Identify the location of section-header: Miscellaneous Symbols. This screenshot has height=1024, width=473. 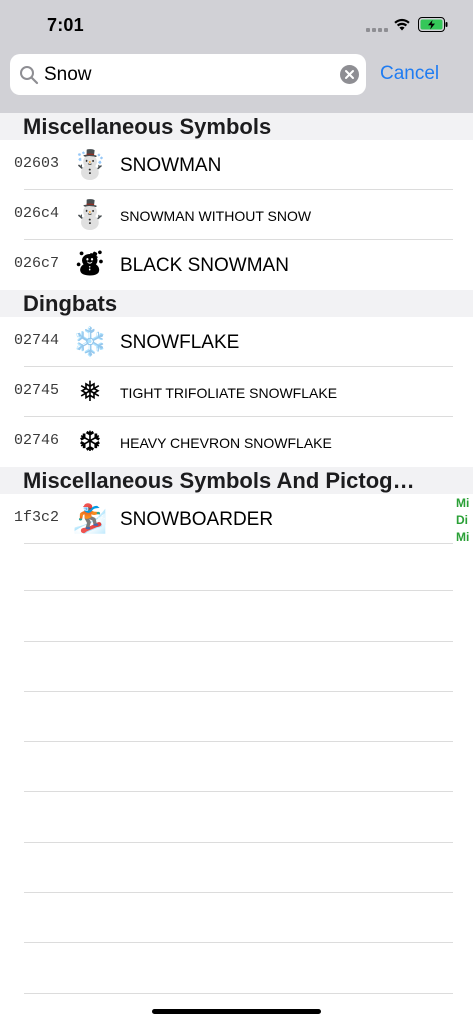
(236, 126).